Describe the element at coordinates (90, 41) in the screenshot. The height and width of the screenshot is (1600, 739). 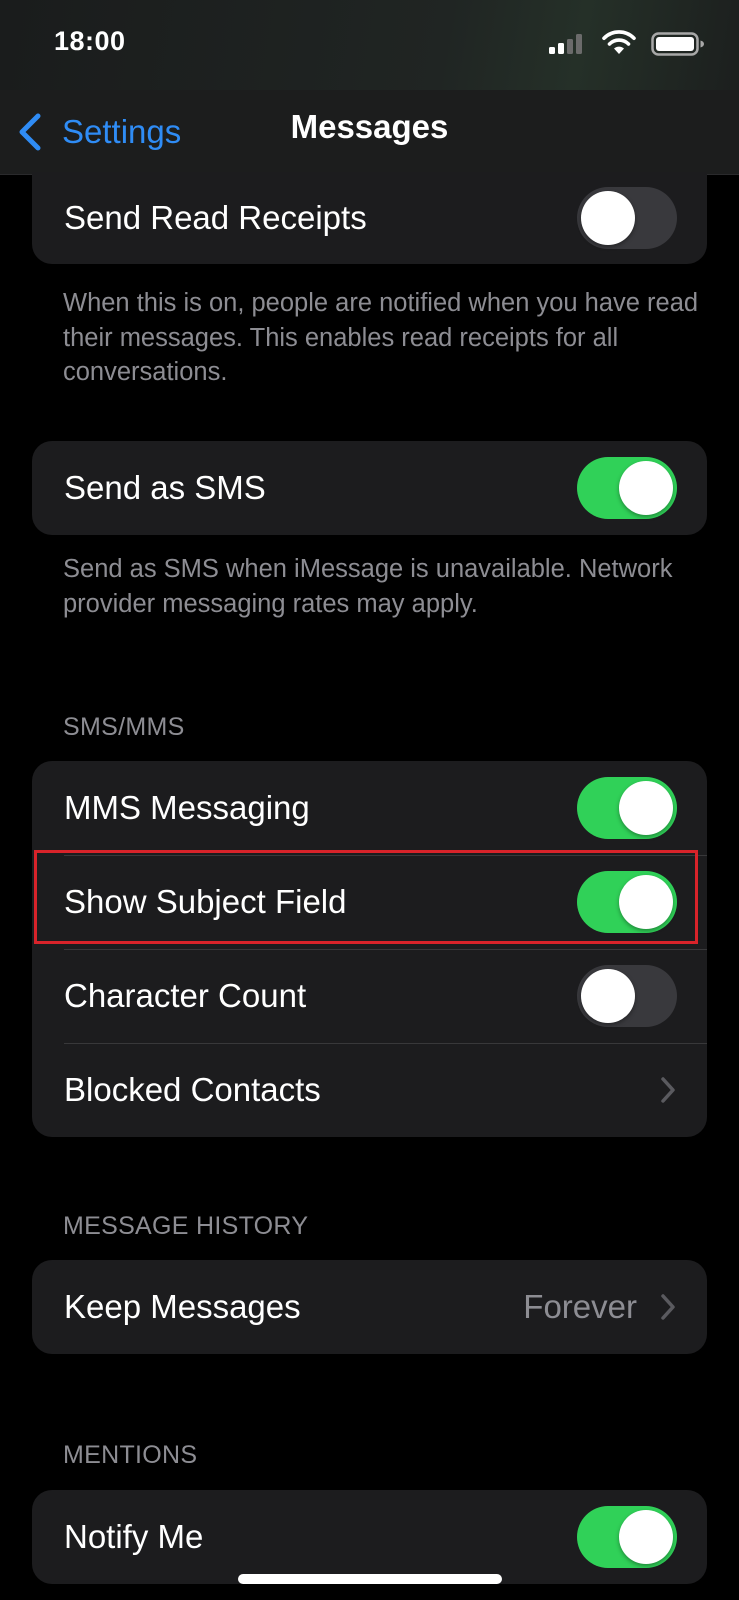
I see `status-time: 18:00` at that location.